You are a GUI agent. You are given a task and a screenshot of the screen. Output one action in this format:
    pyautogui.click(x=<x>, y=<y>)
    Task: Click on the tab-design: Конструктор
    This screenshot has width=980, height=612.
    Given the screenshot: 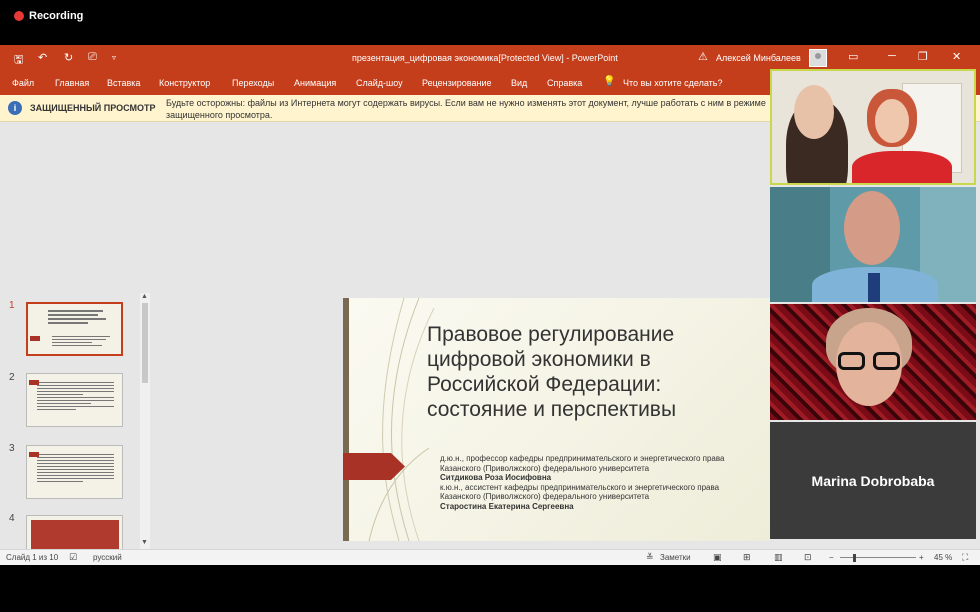 What is the action you would take?
    pyautogui.click(x=184, y=83)
    